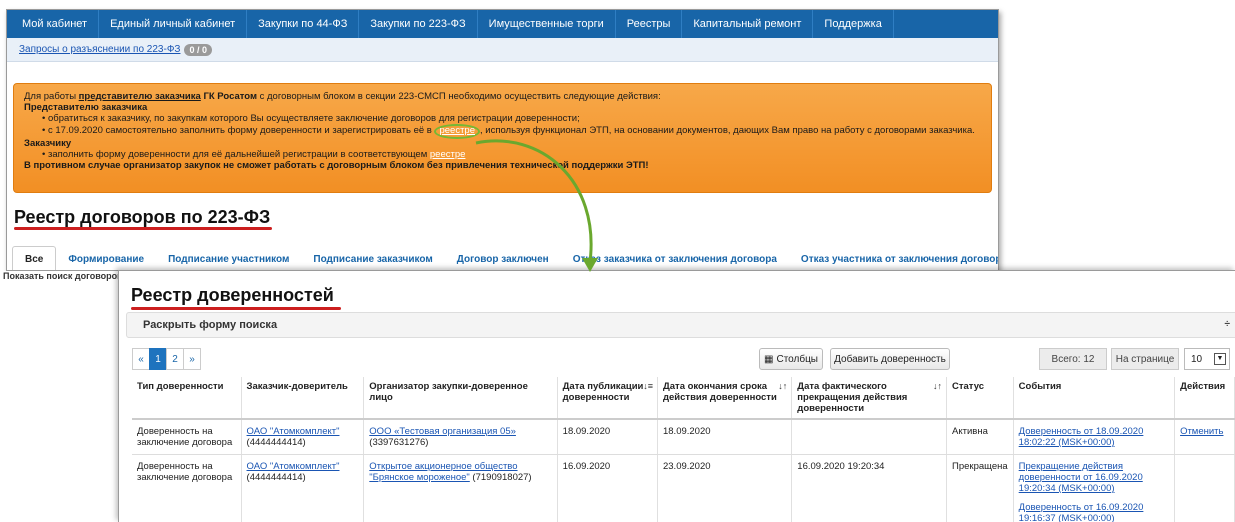  What do you see at coordinates (232, 295) in the screenshot?
I see `poa-registry-title: Реестр доверенностей` at bounding box center [232, 295].